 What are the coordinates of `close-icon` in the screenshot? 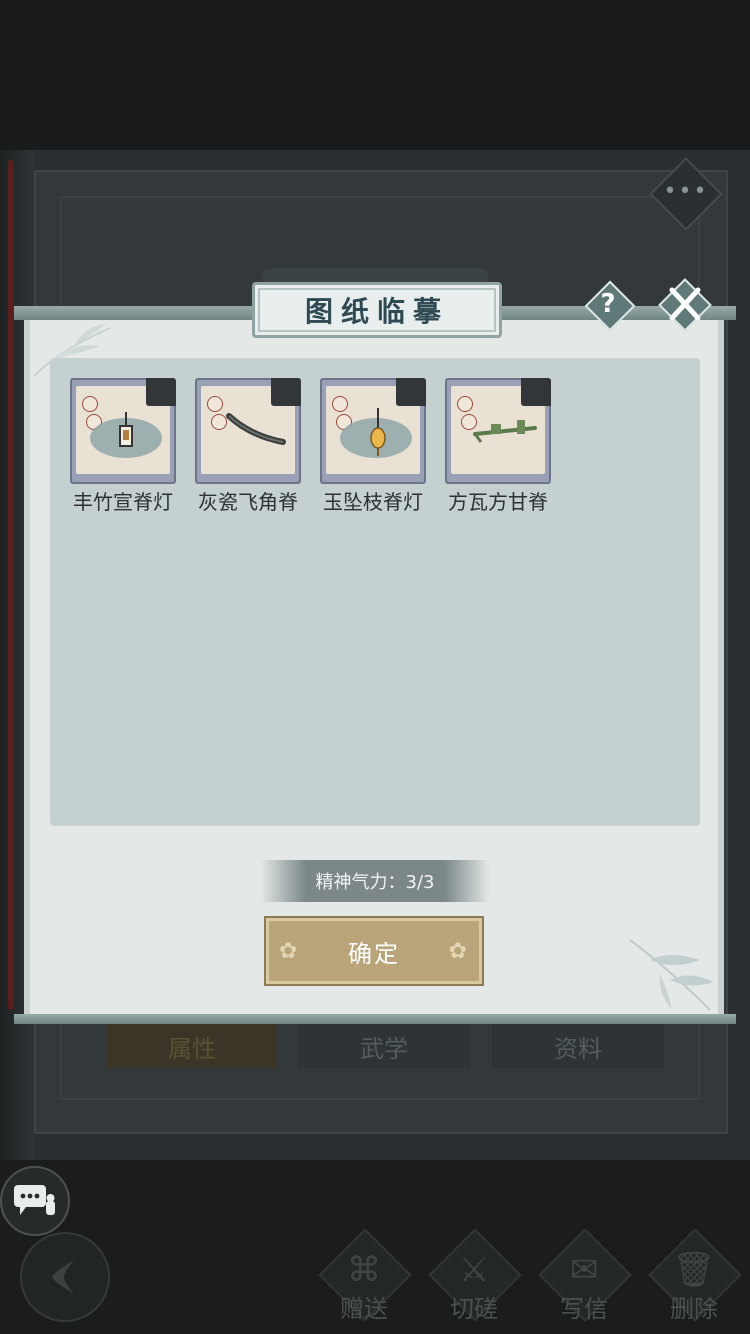 It's located at (685, 304).